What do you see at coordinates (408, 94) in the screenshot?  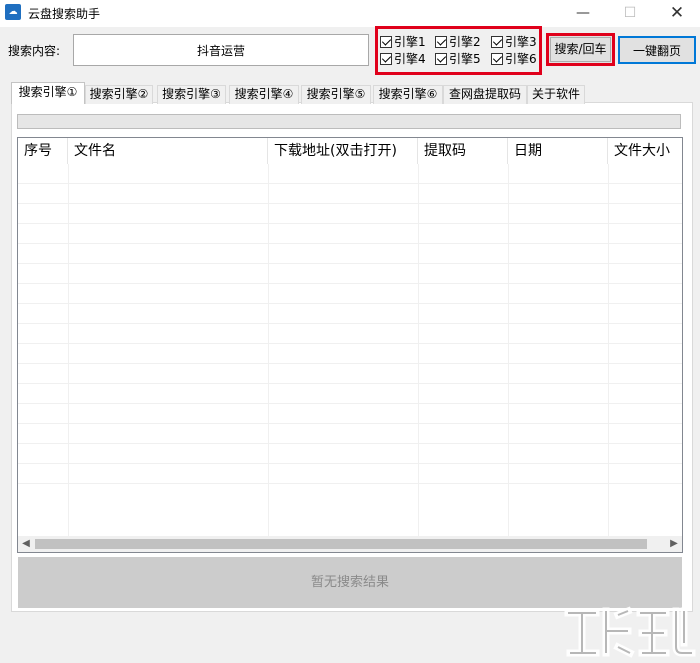 I see `tab-engine-6: 搜索引擎⑥` at bounding box center [408, 94].